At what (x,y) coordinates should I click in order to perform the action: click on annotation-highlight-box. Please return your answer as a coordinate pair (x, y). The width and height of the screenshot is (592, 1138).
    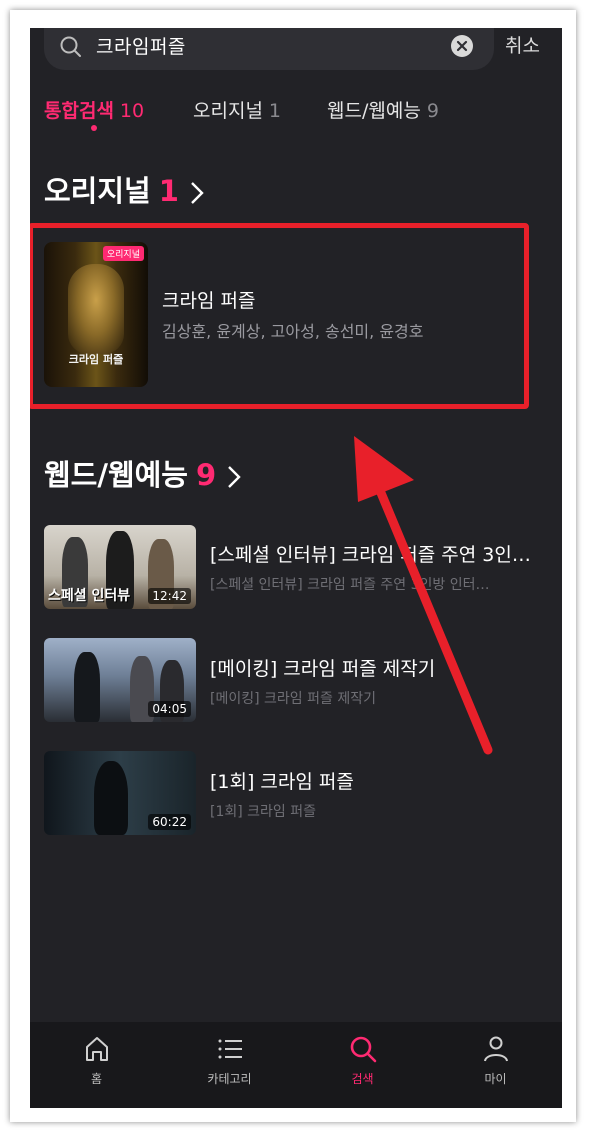
    Looking at the image, I should click on (279, 316).